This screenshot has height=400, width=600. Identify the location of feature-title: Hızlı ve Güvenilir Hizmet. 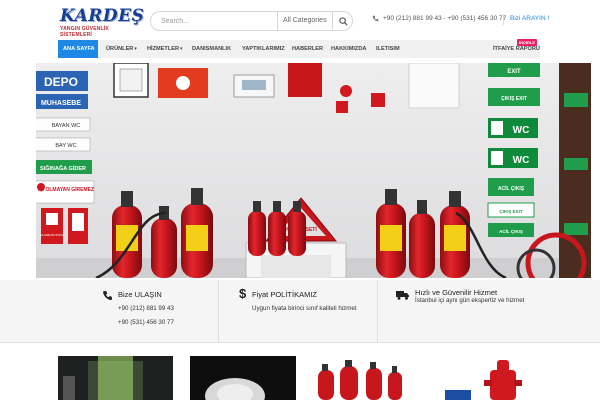
(456, 292).